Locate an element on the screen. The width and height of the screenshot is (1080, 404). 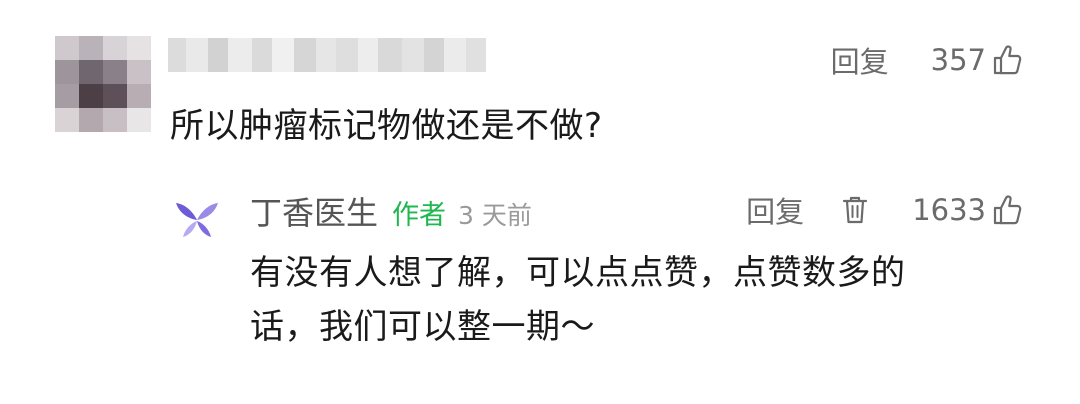
reply-text-line: 话，我们可以整一期～ is located at coordinates (422, 327).